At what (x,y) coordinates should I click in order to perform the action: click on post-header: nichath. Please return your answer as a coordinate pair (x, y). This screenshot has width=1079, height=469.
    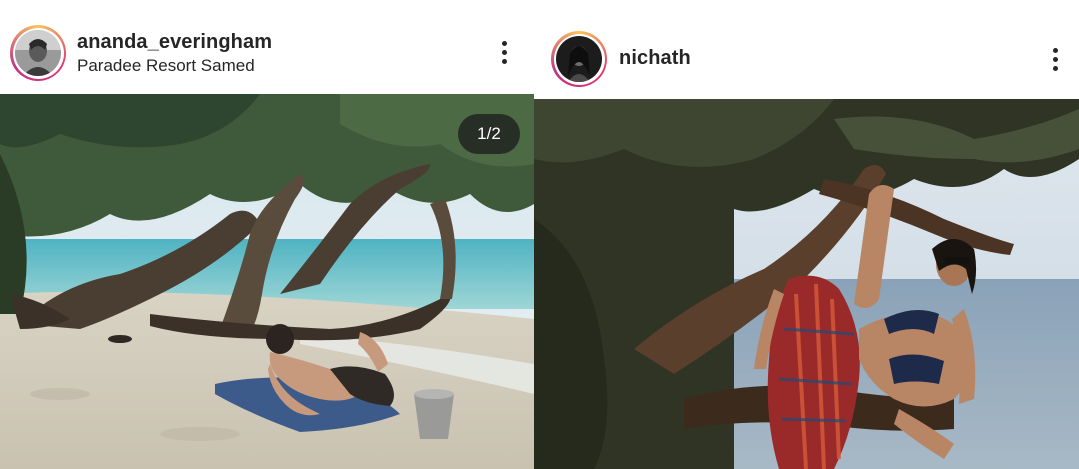
    Looking at the image, I should click on (806, 49).